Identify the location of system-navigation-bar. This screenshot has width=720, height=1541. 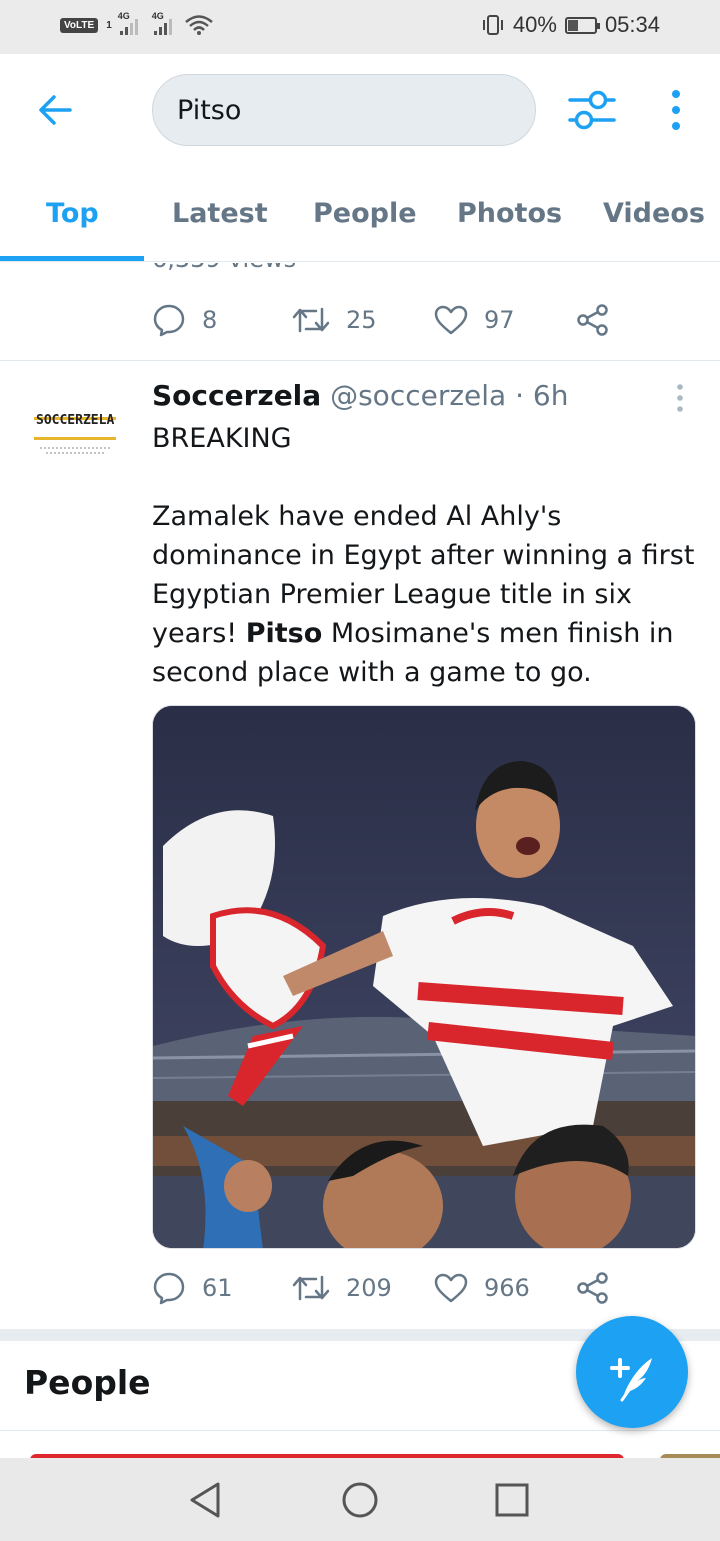
(360, 1499).